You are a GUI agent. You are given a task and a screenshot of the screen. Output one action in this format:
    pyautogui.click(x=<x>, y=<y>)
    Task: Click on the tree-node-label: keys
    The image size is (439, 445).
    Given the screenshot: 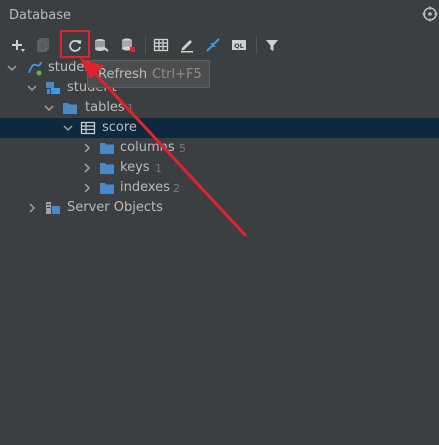 What is the action you would take?
    pyautogui.click(x=135, y=167)
    